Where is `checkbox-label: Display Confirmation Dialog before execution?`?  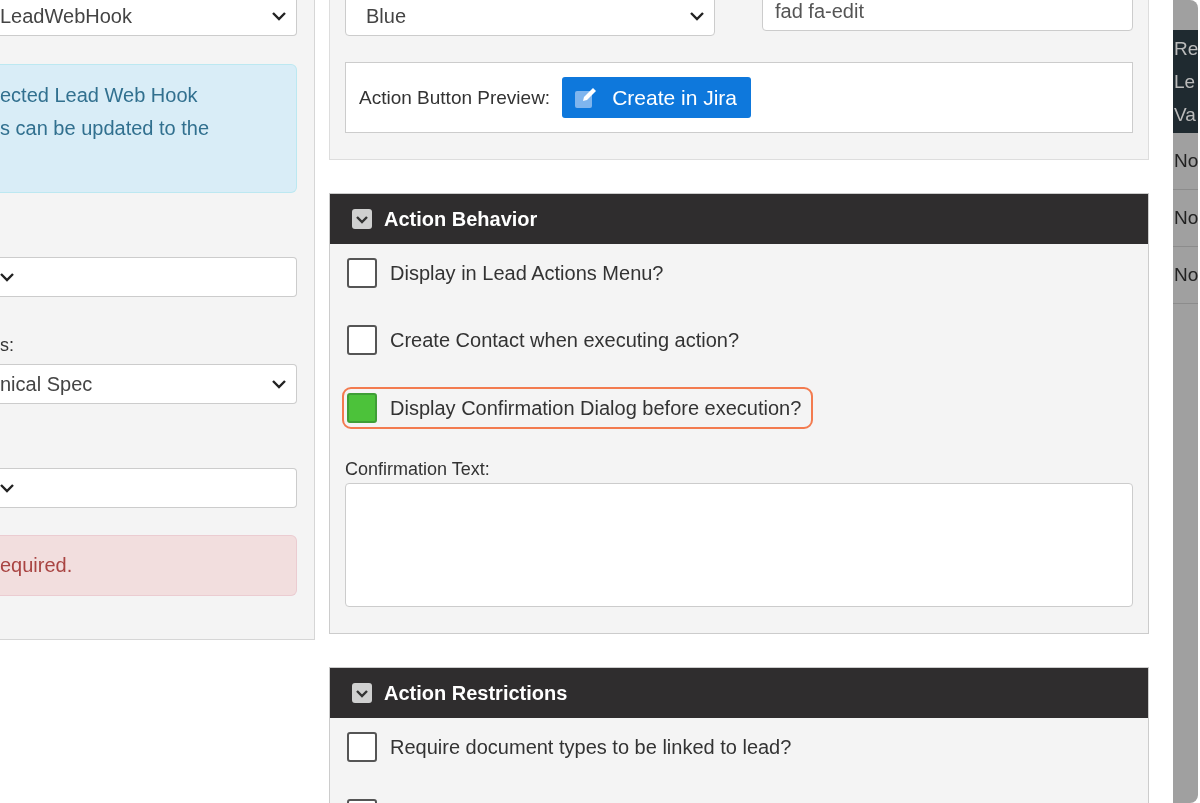 checkbox-label: Display Confirmation Dialog before execution? is located at coordinates (596, 408).